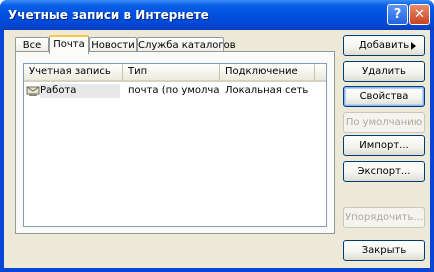 The height and width of the screenshot is (272, 434). Describe the element at coordinates (80, 91) in the screenshot. I see `account-name: Работа` at that location.